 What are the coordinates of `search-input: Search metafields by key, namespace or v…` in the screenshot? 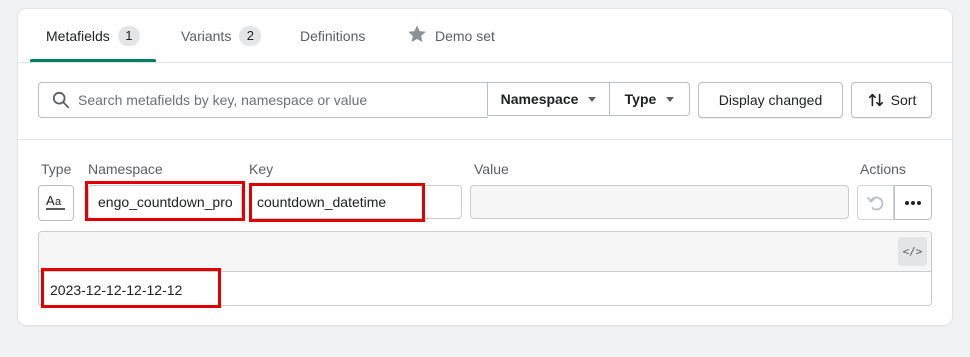 It's located at (263, 100).